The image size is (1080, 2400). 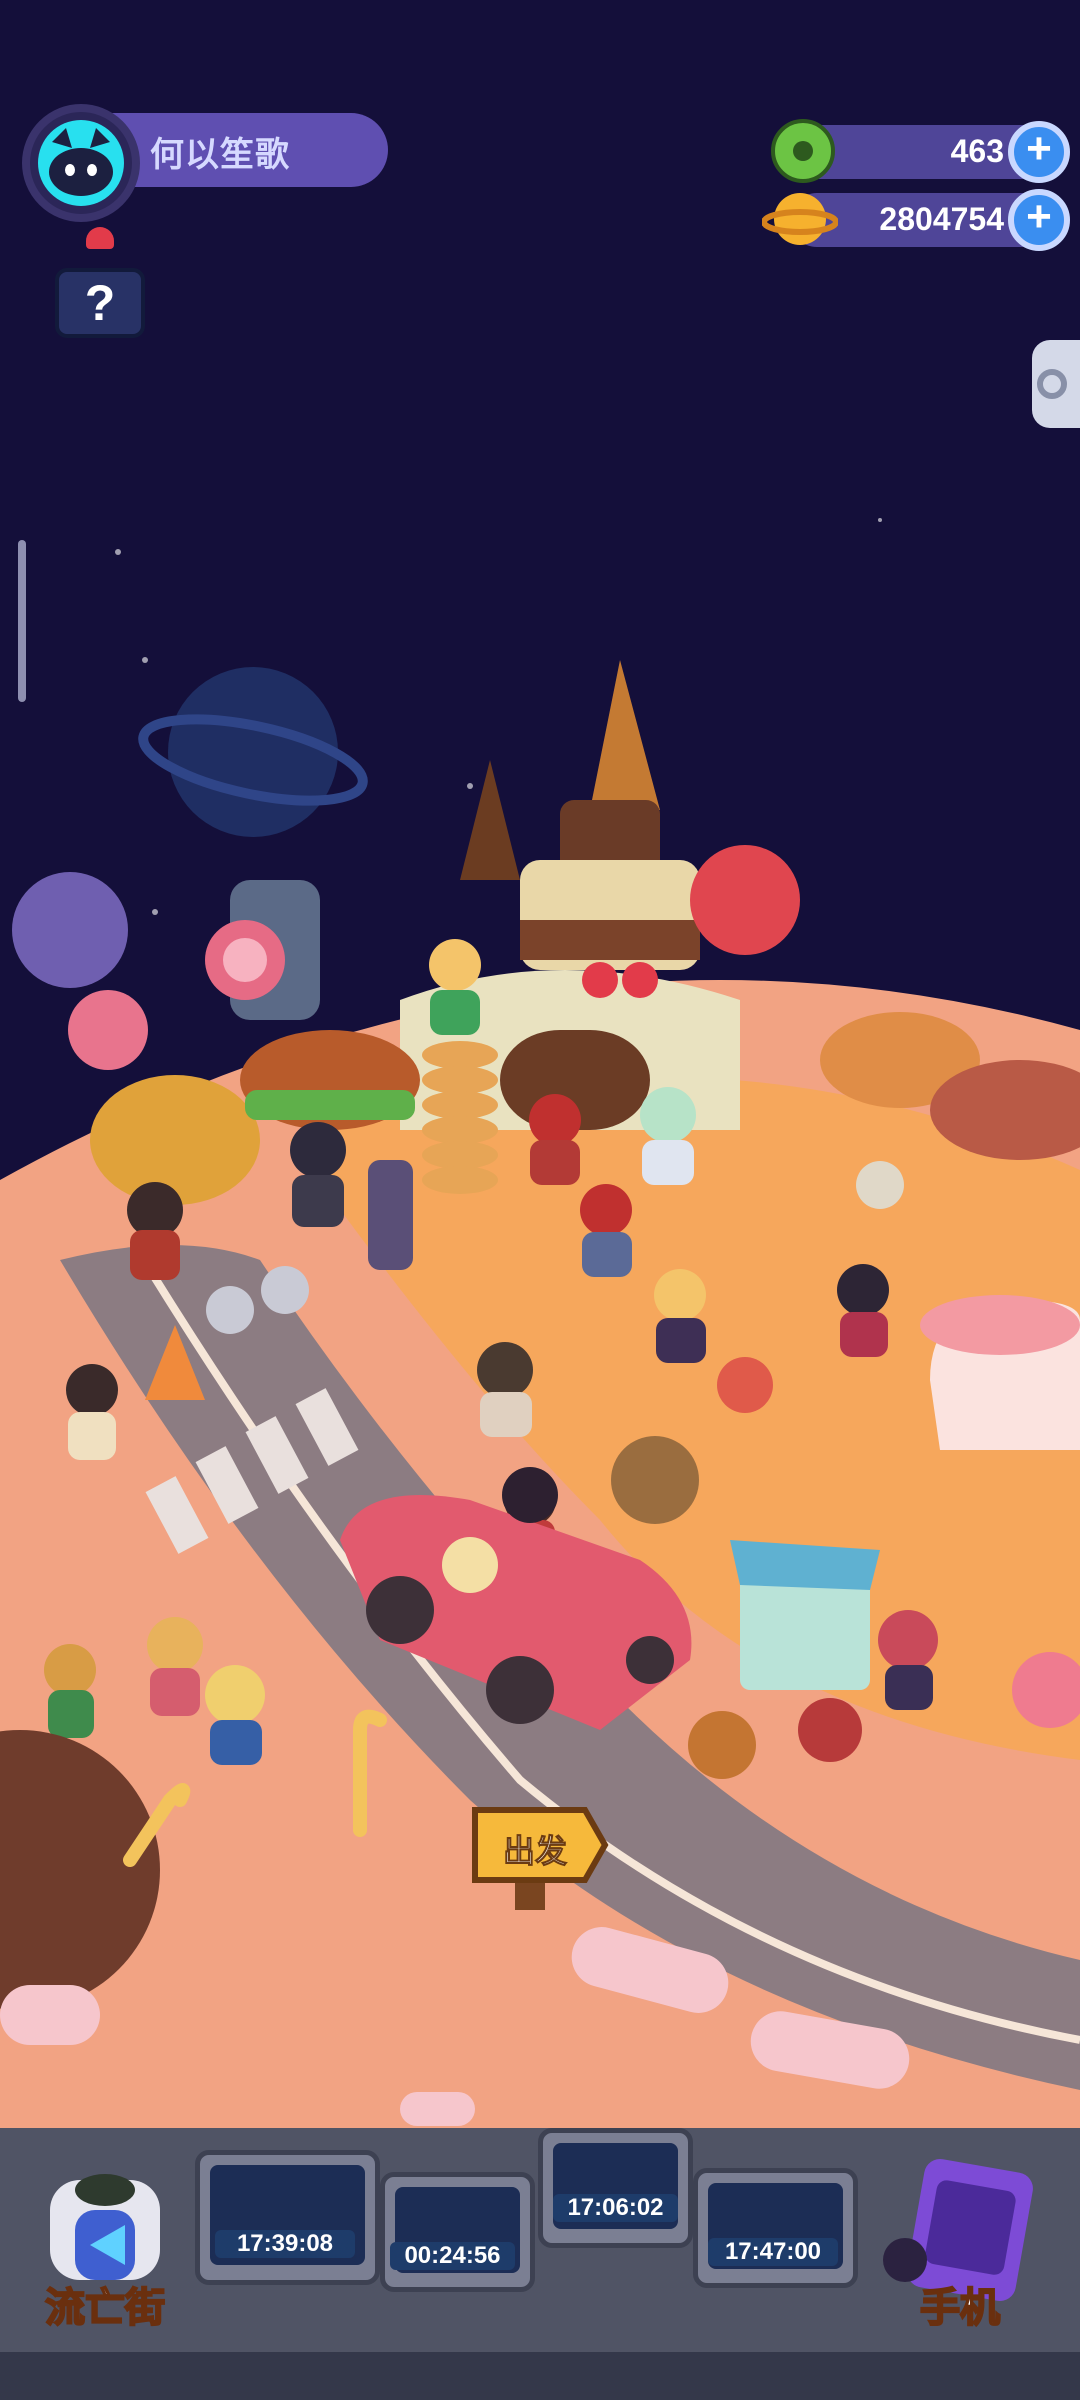 What do you see at coordinates (805, 1615) in the screenshot?
I see `market-stall` at bounding box center [805, 1615].